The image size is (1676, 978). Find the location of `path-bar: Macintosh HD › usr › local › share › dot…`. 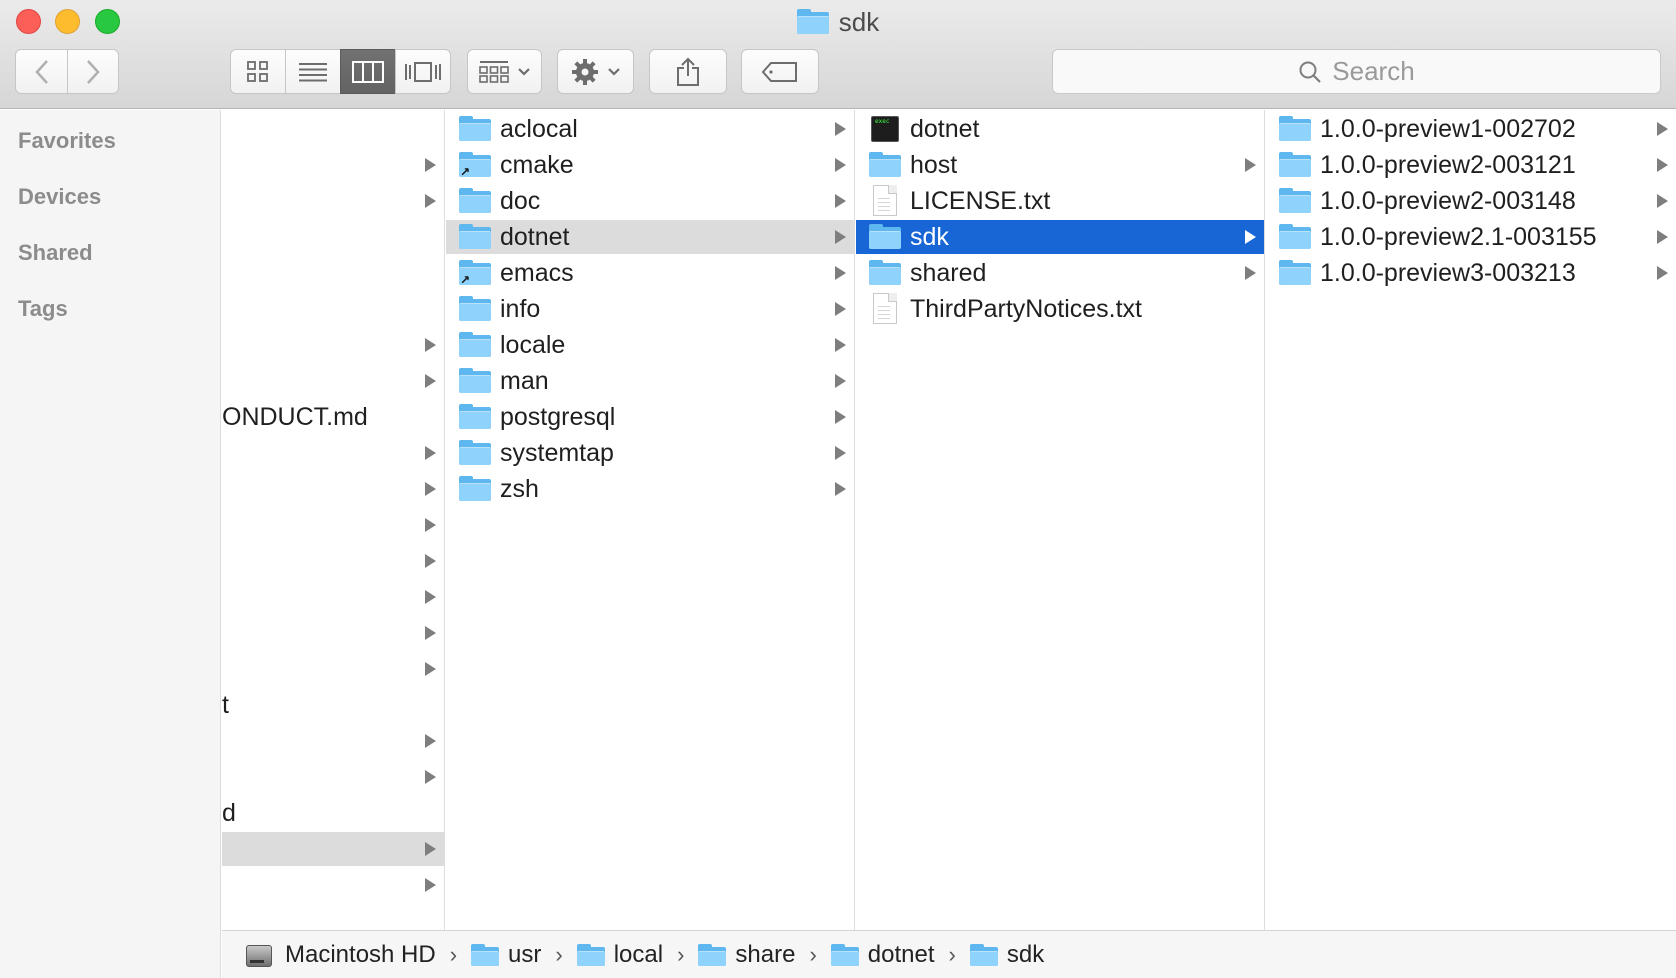

path-bar: Macintosh HD › usr › local › share › dot… is located at coordinates (949, 954).